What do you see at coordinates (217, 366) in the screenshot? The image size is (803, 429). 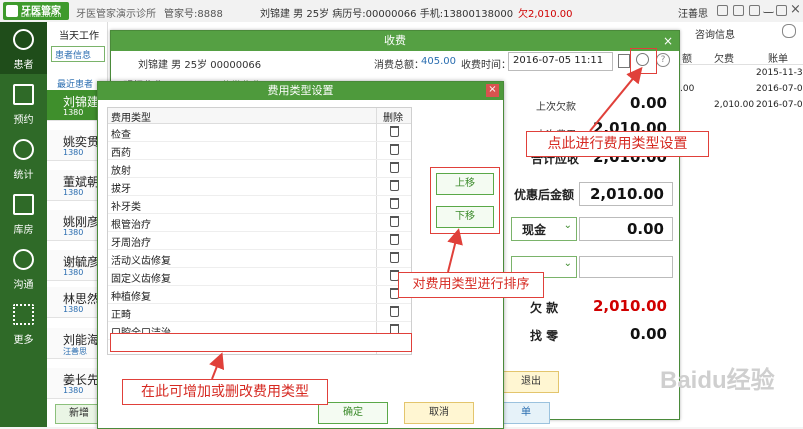 I see `arrow-to-input` at bounding box center [217, 366].